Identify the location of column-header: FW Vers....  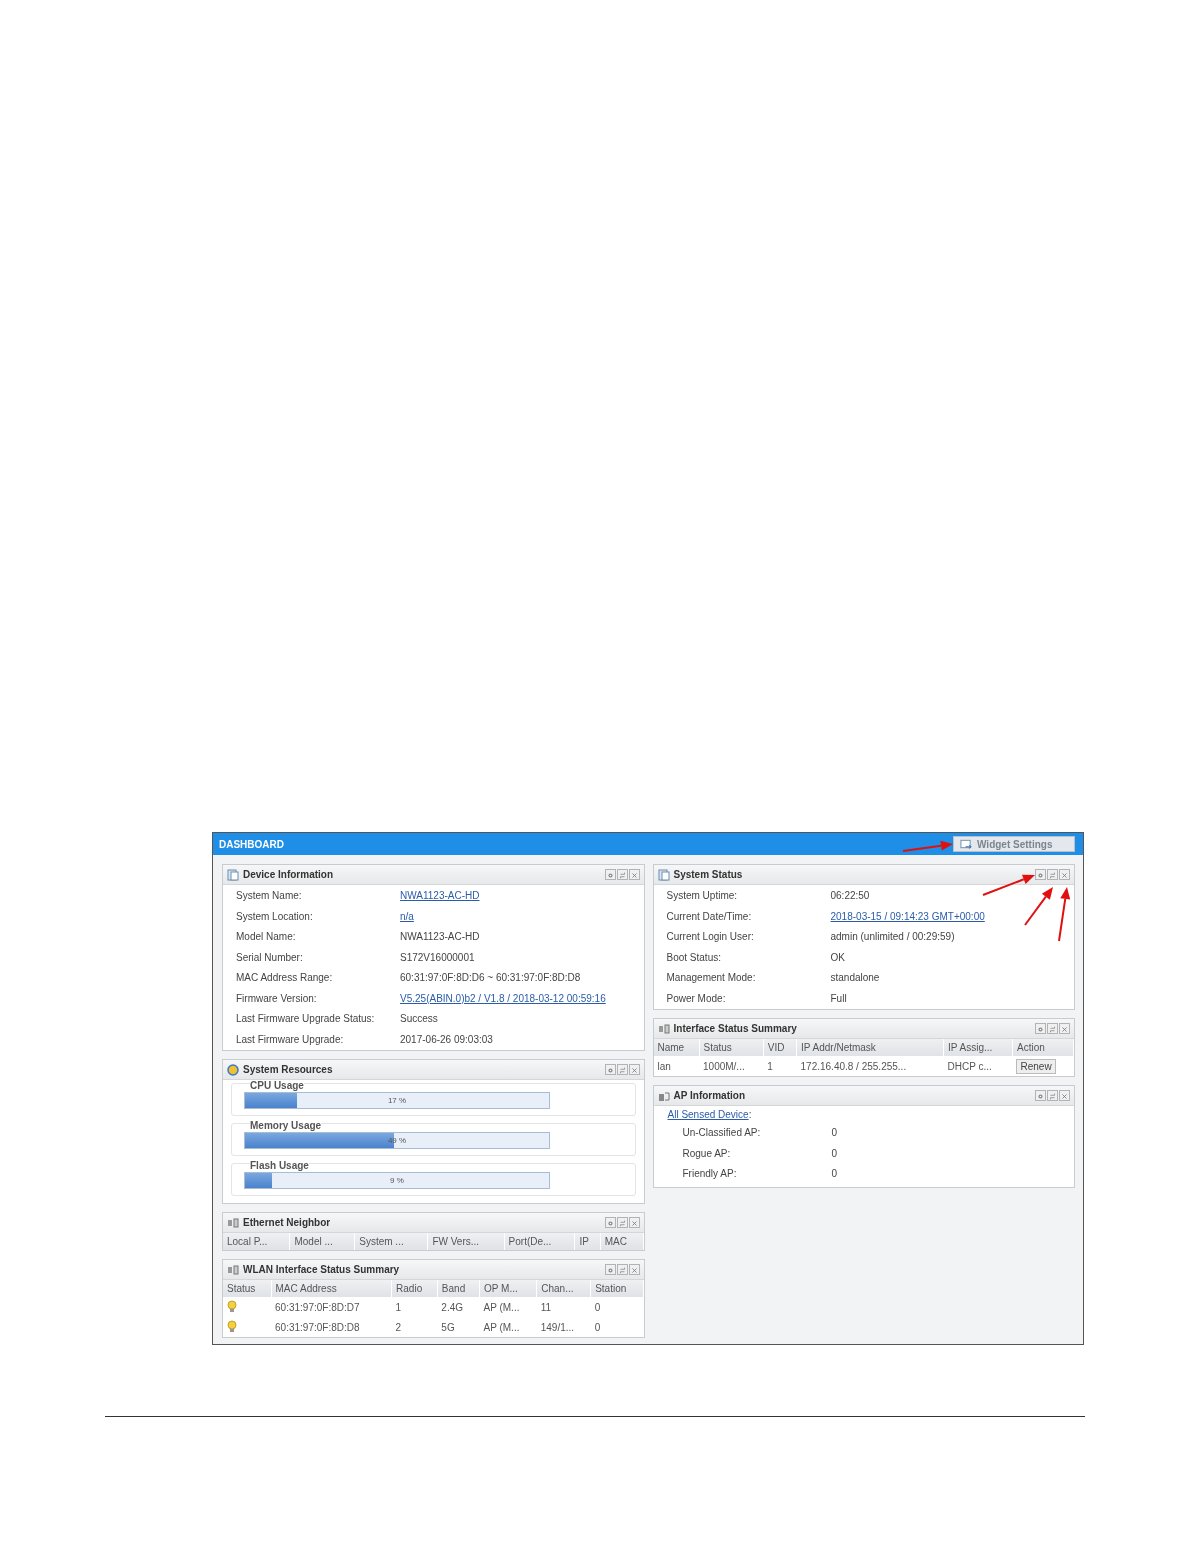
(466, 1241).